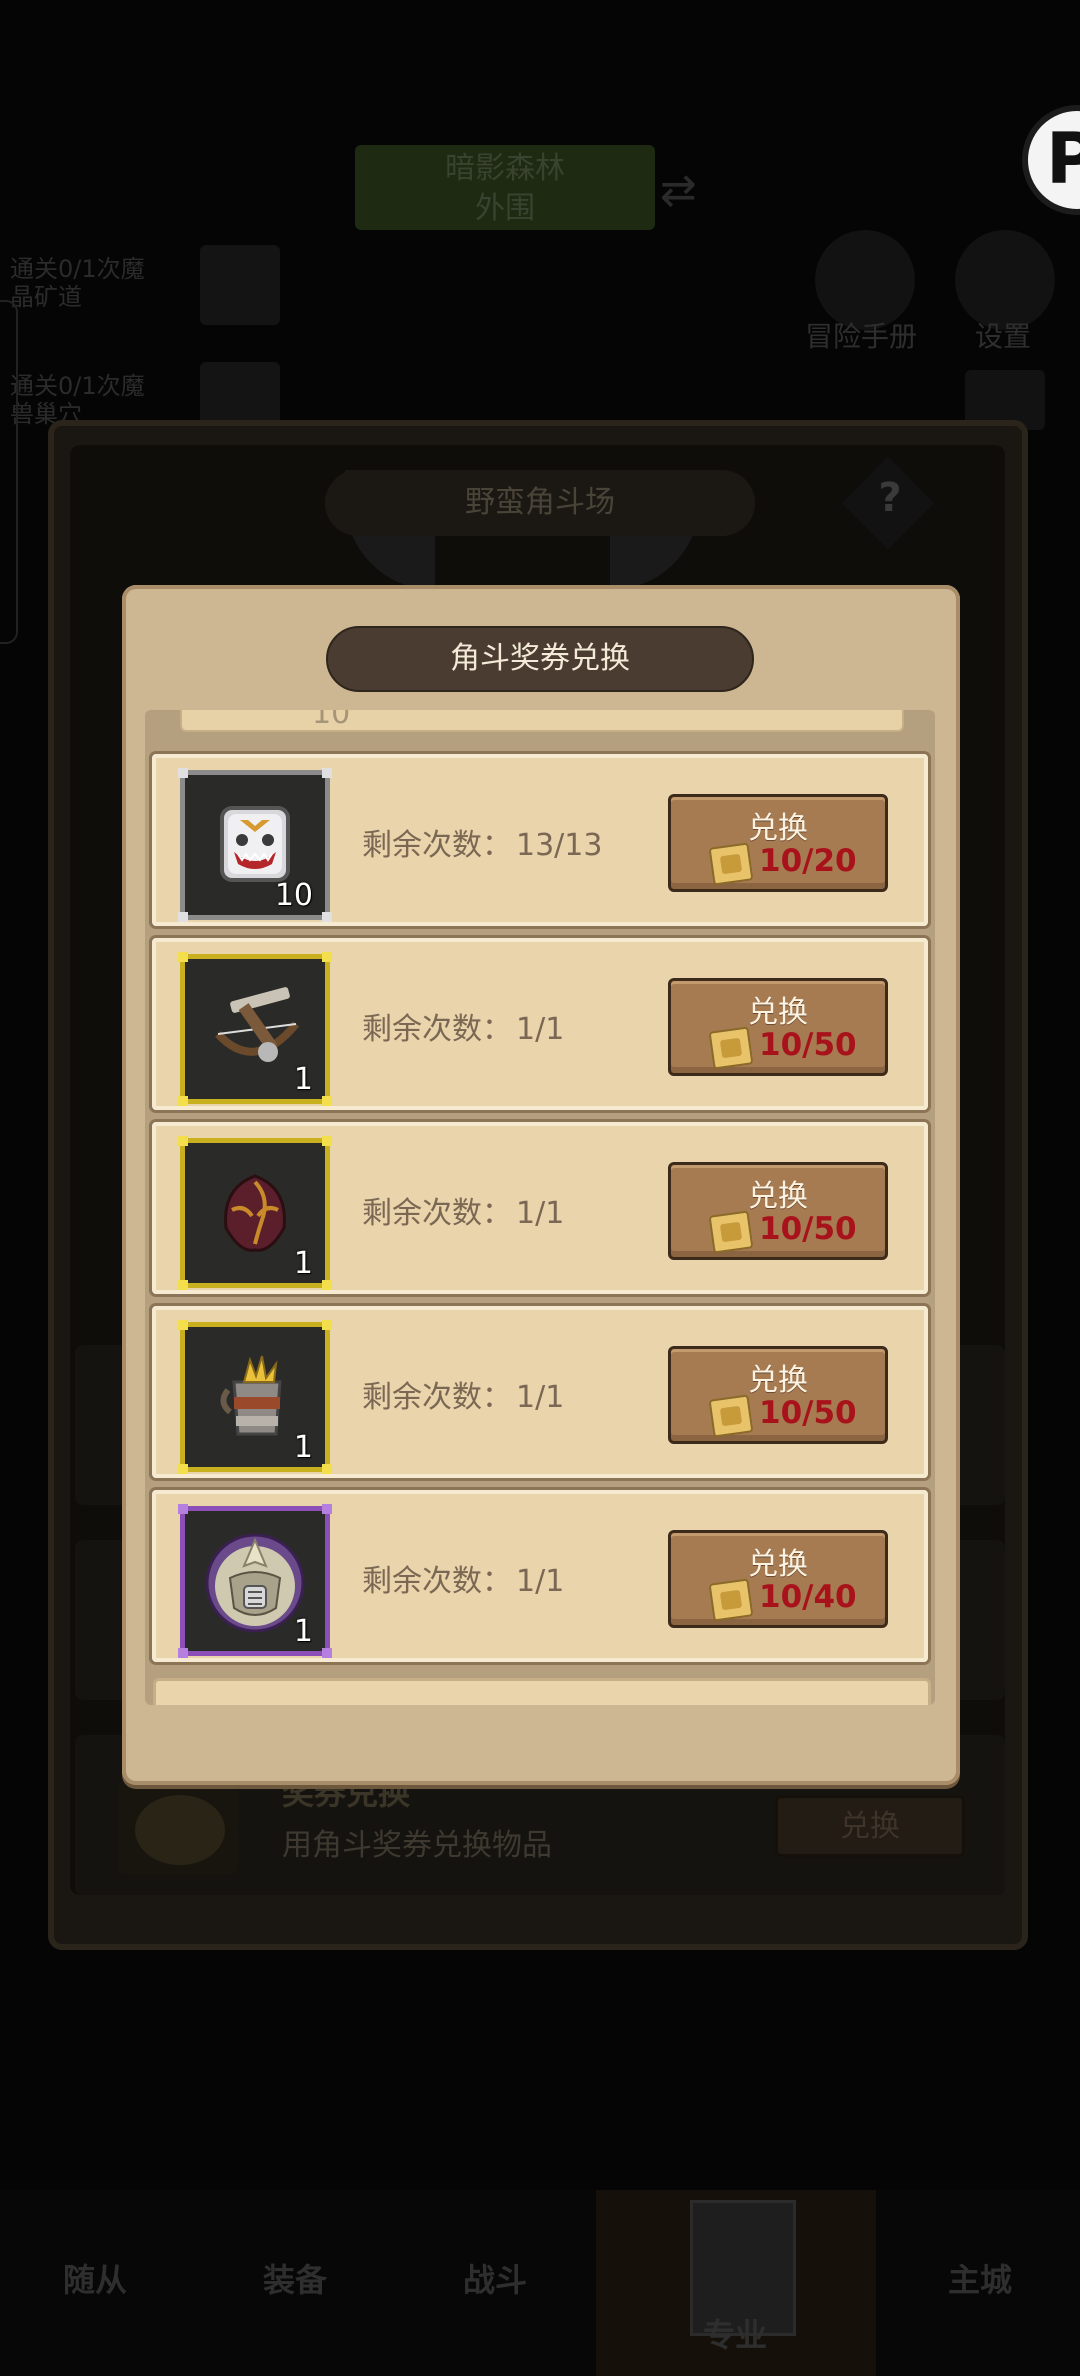 The width and height of the screenshot is (1080, 2376). Describe the element at coordinates (95, 2278) in the screenshot. I see `nav-companions: 随从` at that location.